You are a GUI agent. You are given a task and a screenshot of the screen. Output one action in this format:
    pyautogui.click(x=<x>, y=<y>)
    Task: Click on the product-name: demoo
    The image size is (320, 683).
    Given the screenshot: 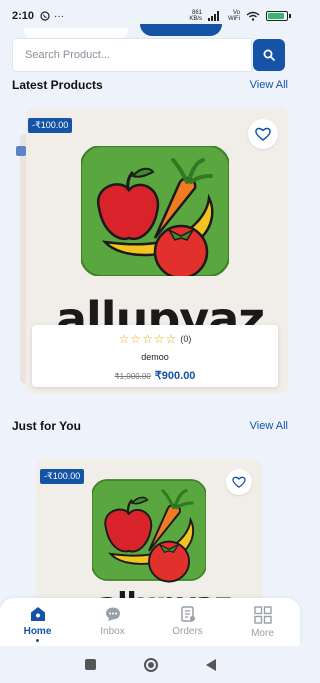 What is the action you would take?
    pyautogui.click(x=155, y=357)
    